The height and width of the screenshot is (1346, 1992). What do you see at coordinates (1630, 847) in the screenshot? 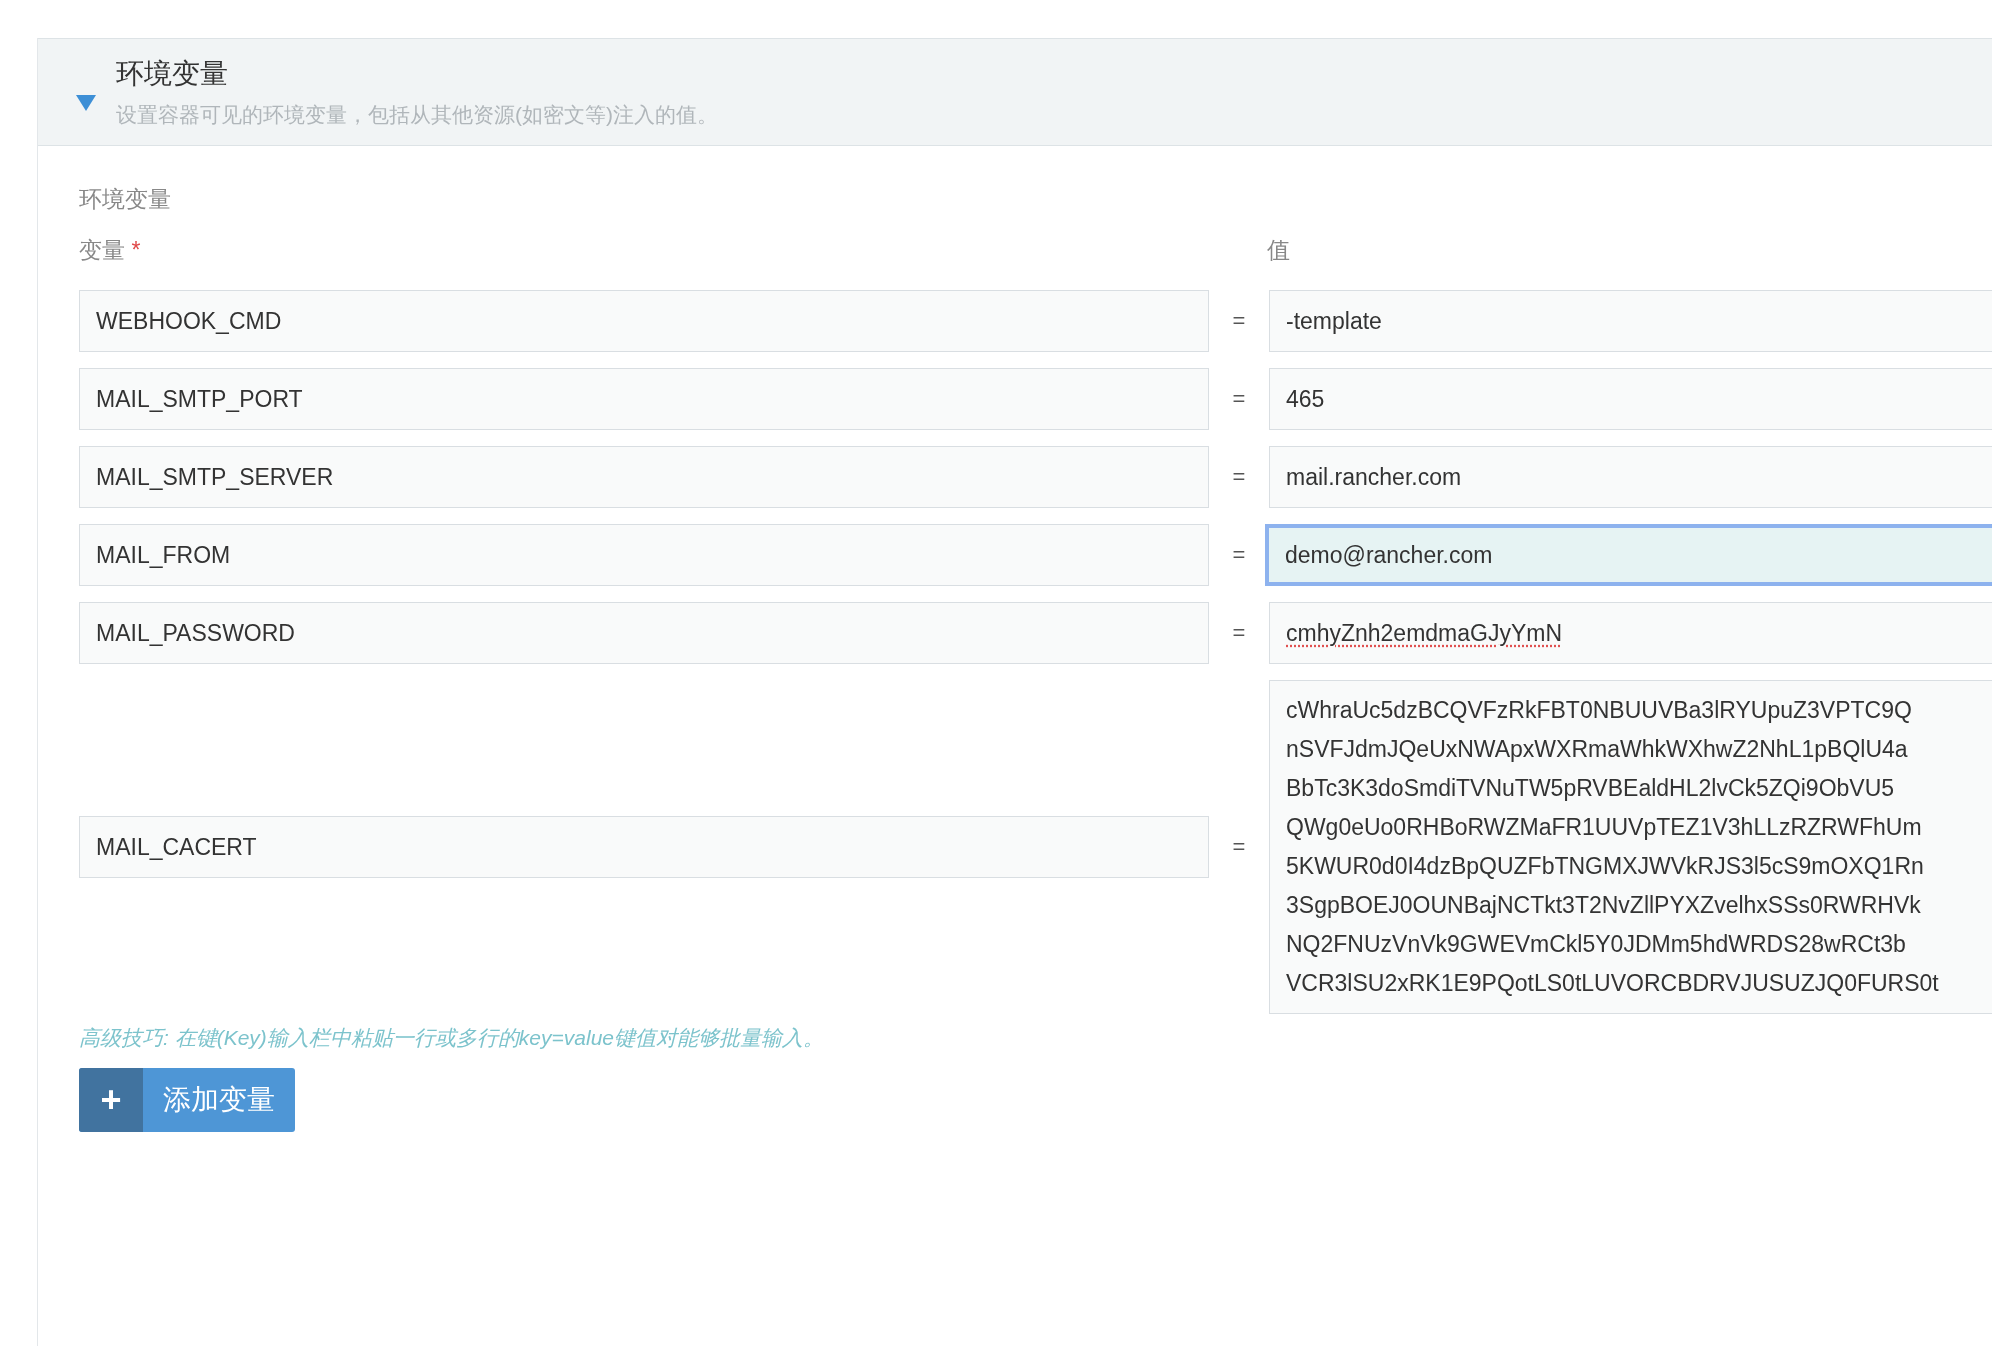
I see `value-field: cWhraUc5dzBCQVFzRkFBT0NBUUVBa3lRYUpuZ3VPTC9Q nSVFJdmJQeUxNWApxWXRmaWhkWXhwZ2NhL1pBQlU4a BbTc3K3doSmdiTVNuTW5pRVBEaldHL2lvCk5ZQi9ObVU5 QWg0eUo0RHBoRWZMaFR1UUVpTEZ1V3hLLzRZRWFhUm 5KWUR0d0I4dzBpQUZFbTNGMXJWVkRJS3l5cS9mOXQ1Rn 3SgpBOEJ0OUNBajNCTkt3T2NvZllPYXZvelhxSSs0RWRHVk NQ2FNUzVnVk9GWEVmCkl5Y0JDMm5hdWRDS28wRCt3b VCR3lSU2xRK1E9PQotLS0tLUVORCBDRVJUSUZJQ0FURS0t` at bounding box center [1630, 847].